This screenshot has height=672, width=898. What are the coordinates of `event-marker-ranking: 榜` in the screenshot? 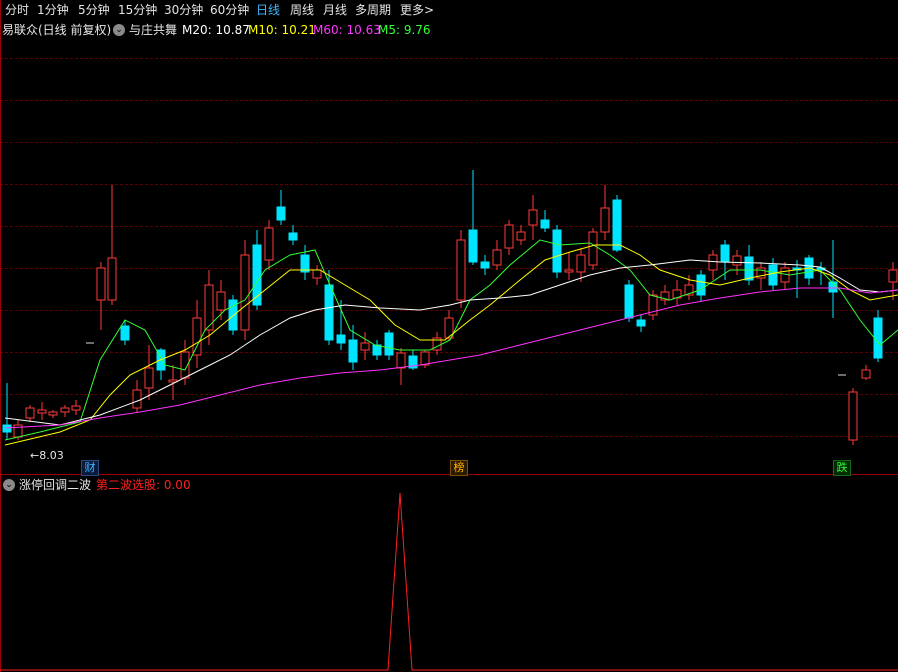 It's located at (459, 468).